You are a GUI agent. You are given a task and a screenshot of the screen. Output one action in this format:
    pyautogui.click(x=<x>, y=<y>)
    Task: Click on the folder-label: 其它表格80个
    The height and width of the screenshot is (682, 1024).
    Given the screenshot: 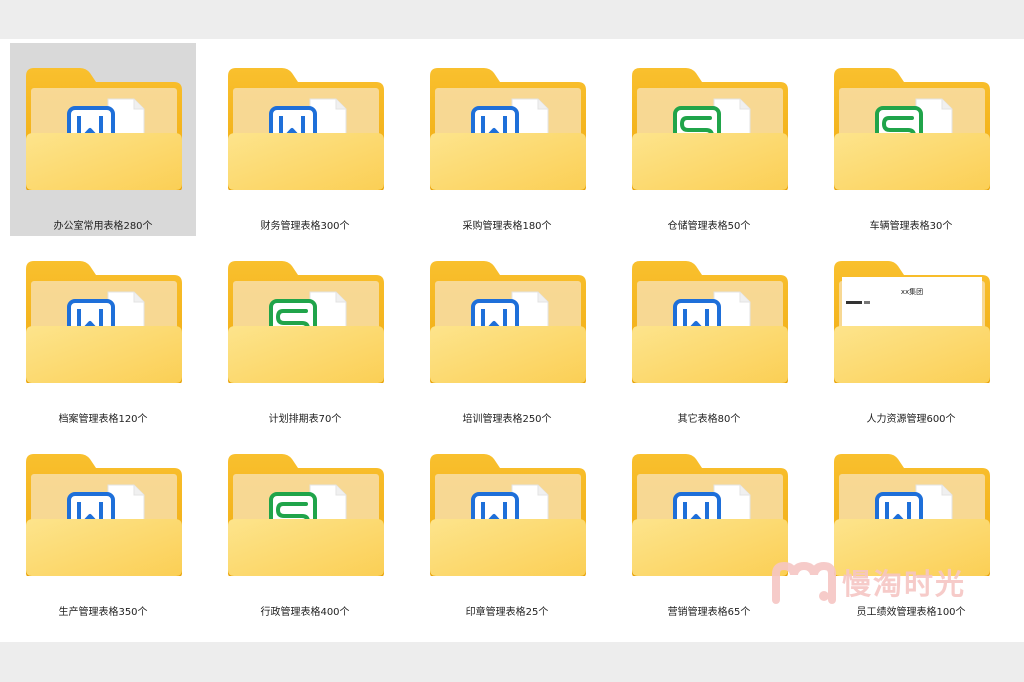 What is the action you would take?
    pyautogui.click(x=709, y=419)
    